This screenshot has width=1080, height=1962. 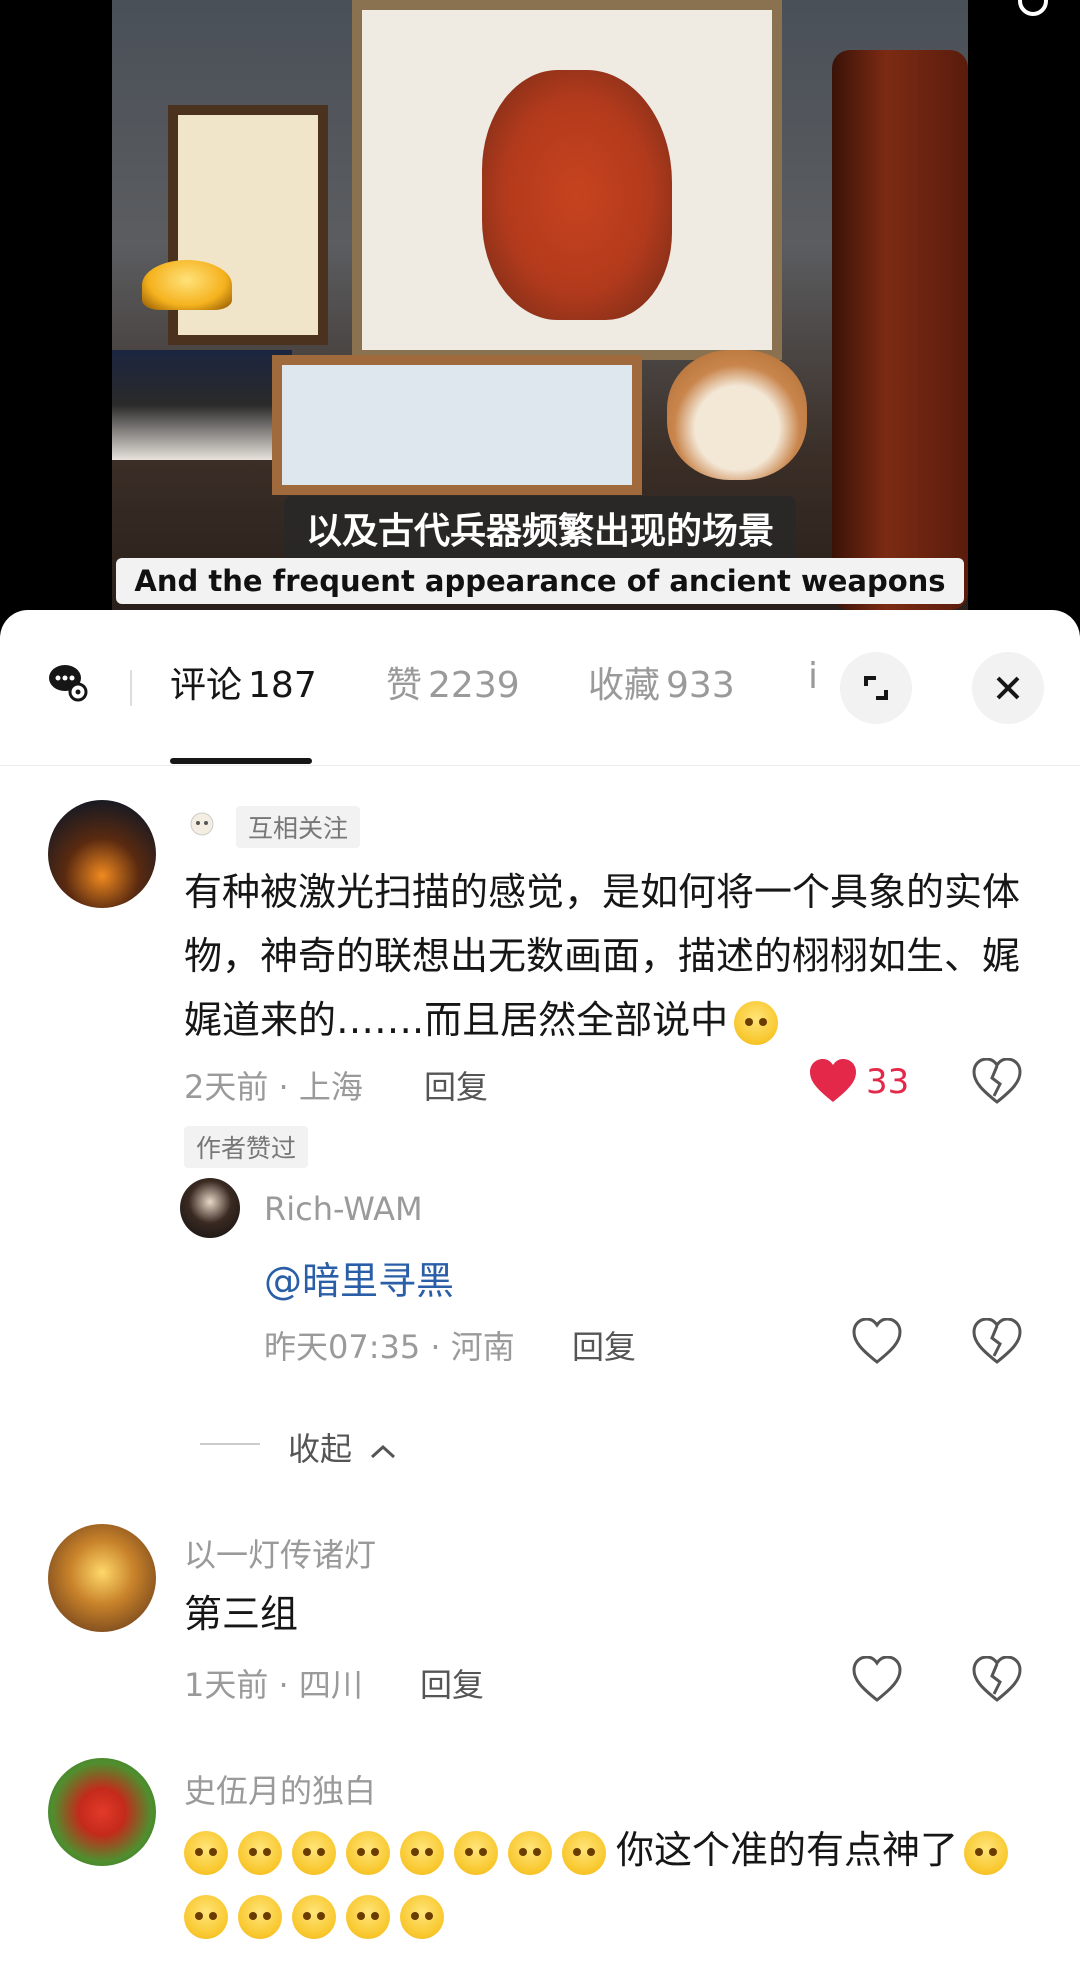 What do you see at coordinates (131, 688) in the screenshot?
I see `tab-divider` at bounding box center [131, 688].